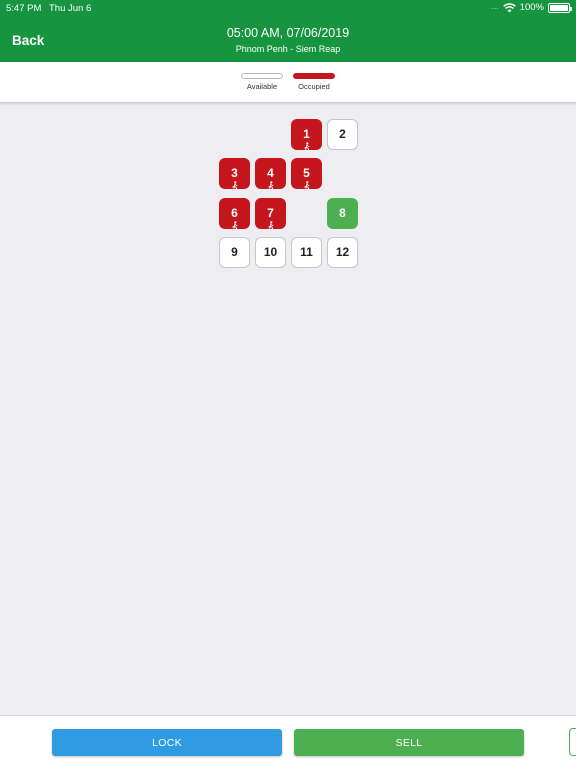 Image resolution: width=576 pixels, height=768 pixels. What do you see at coordinates (262, 76) in the screenshot?
I see `legend-available-swatch` at bounding box center [262, 76].